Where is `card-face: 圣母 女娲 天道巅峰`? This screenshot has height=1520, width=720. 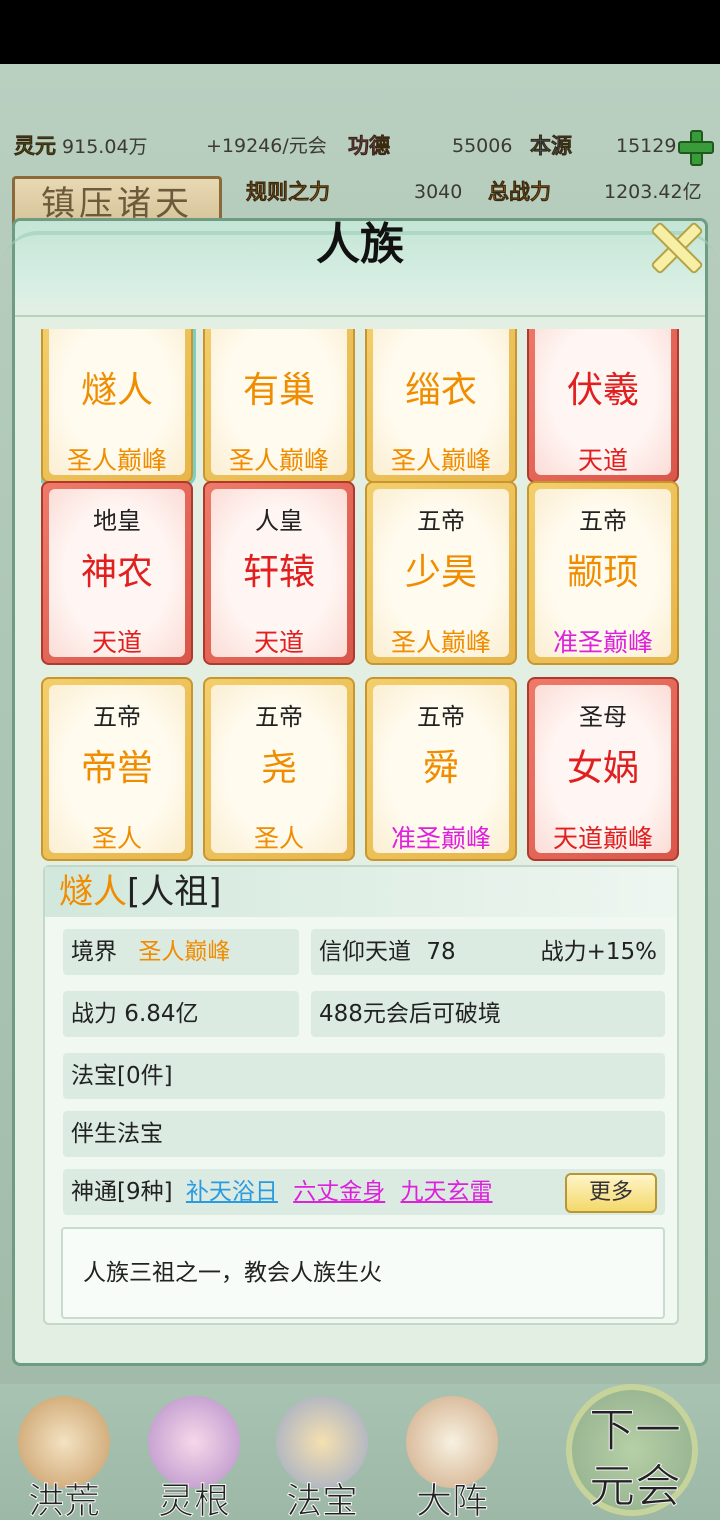
card-face: 圣母 女娲 天道巅峰 is located at coordinates (603, 769).